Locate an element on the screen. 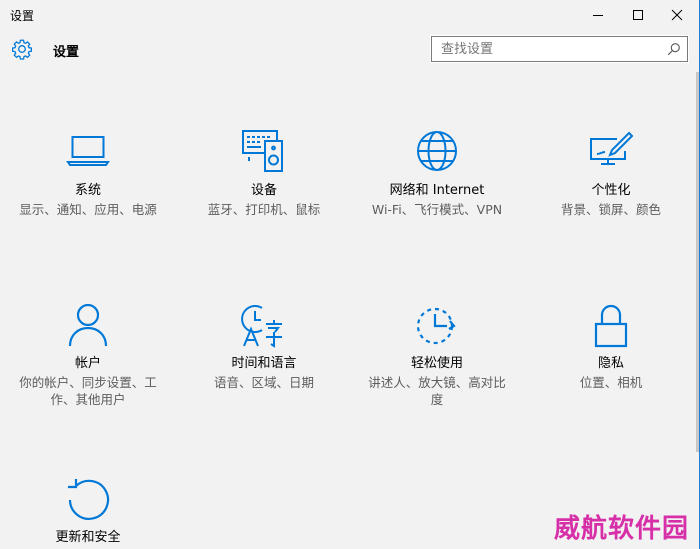  tile-system: 系统 显示、通知、应用、电源 is located at coordinates (88, 173).